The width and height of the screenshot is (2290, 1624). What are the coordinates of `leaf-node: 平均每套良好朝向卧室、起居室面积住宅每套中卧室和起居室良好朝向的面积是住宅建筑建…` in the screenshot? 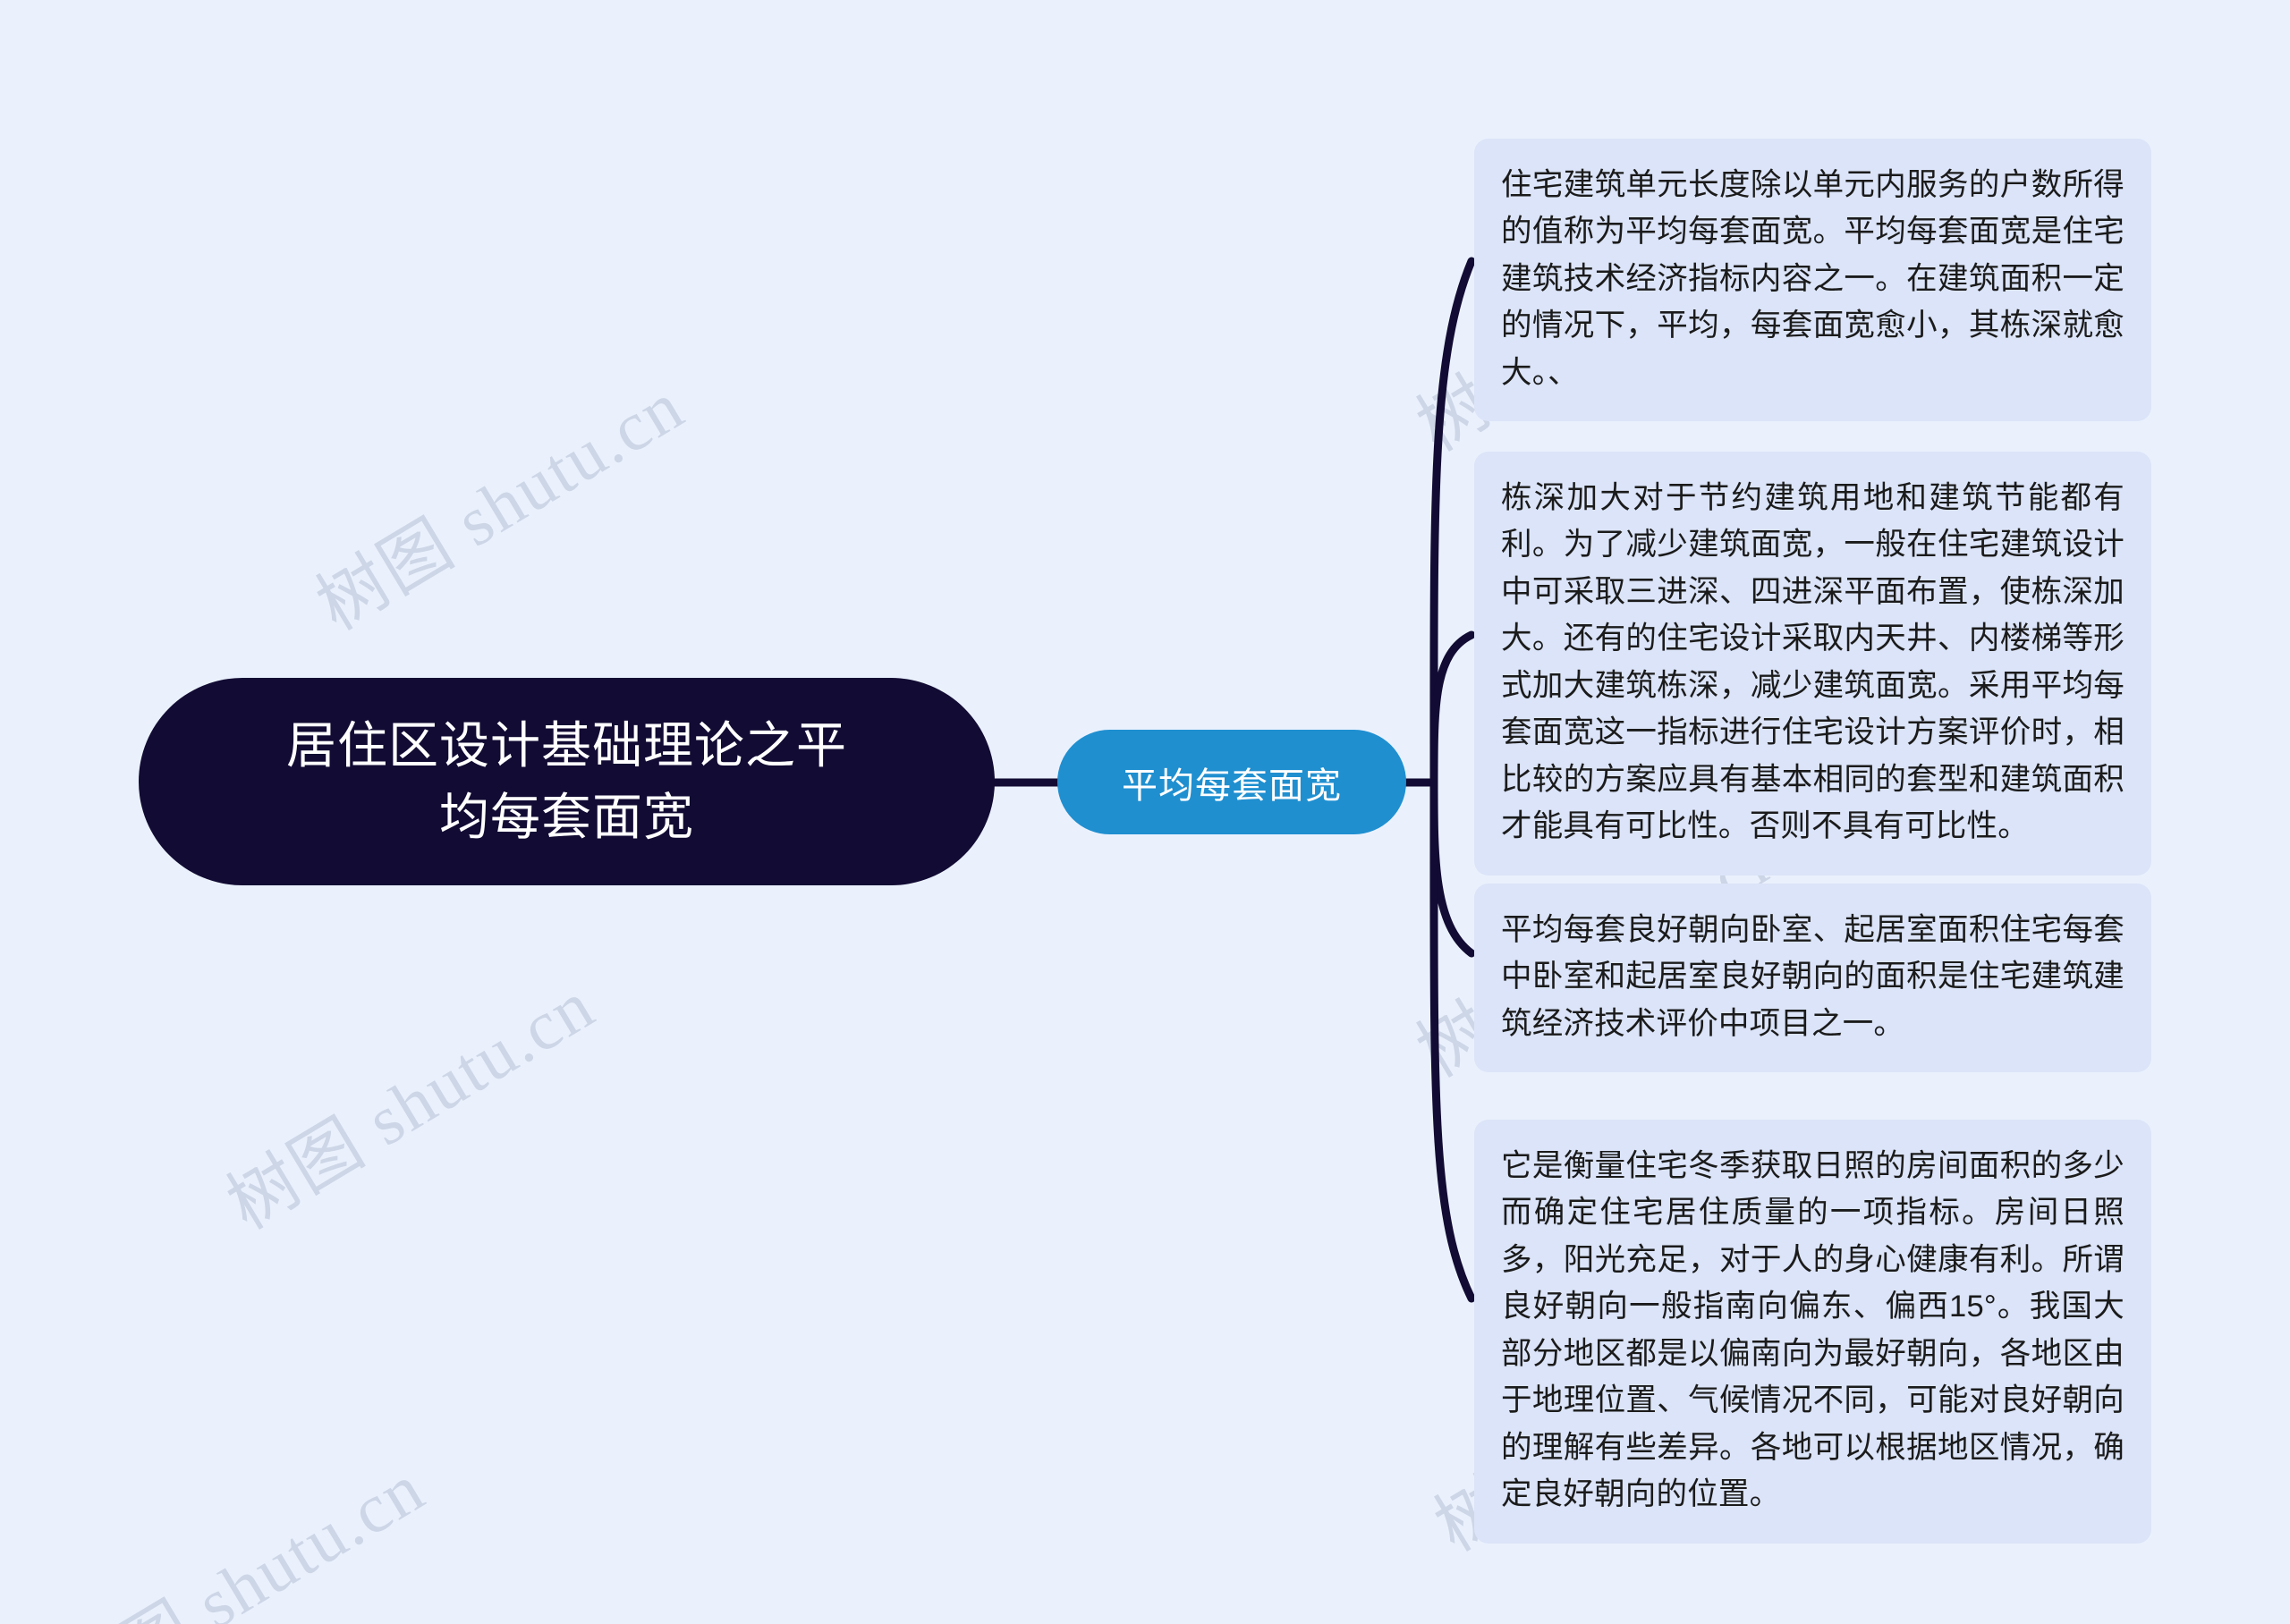 It's located at (1812, 978).